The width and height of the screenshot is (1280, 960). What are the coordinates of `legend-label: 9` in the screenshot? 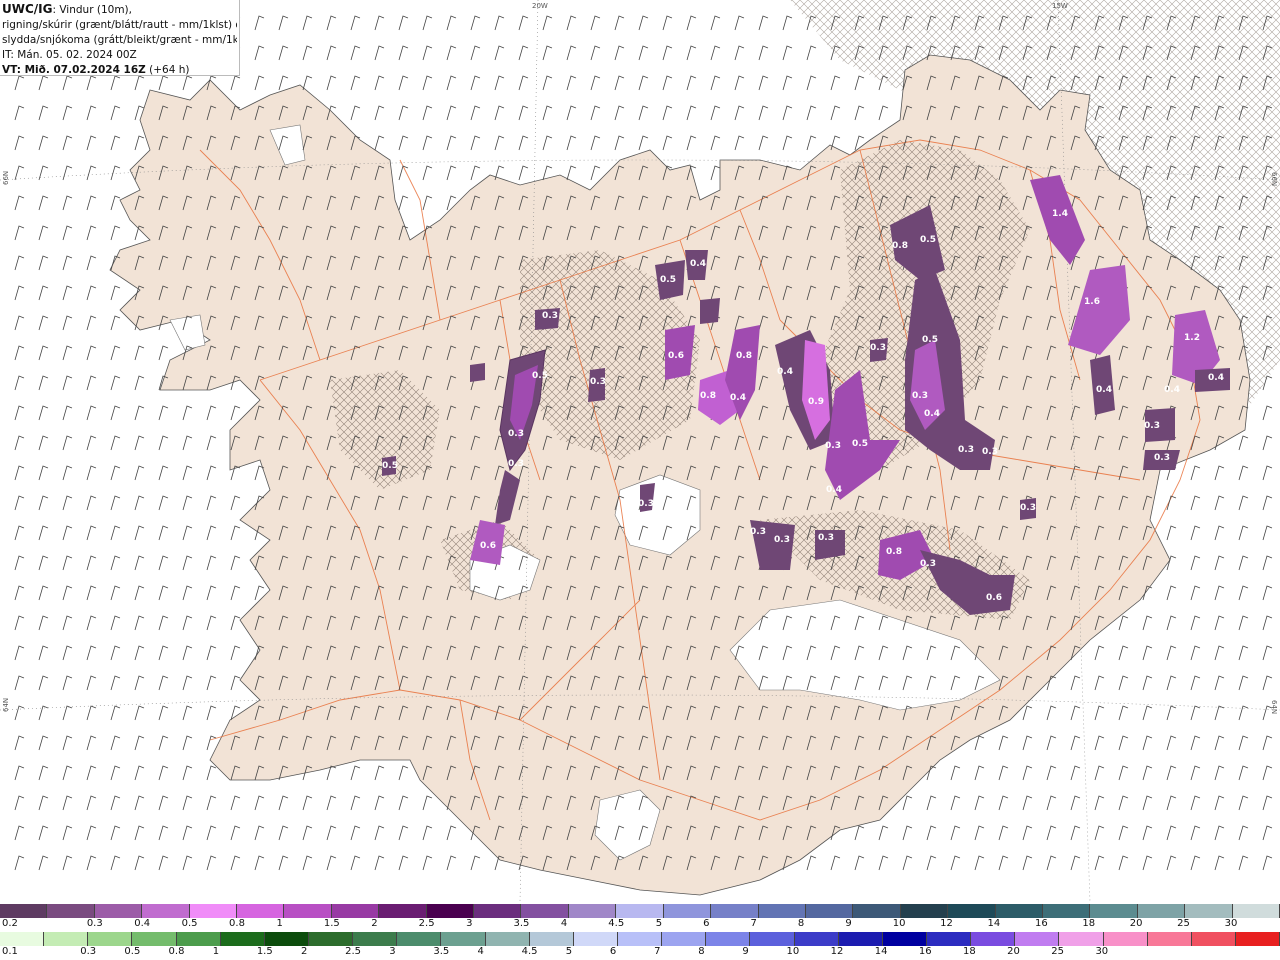 It's located at (745, 951).